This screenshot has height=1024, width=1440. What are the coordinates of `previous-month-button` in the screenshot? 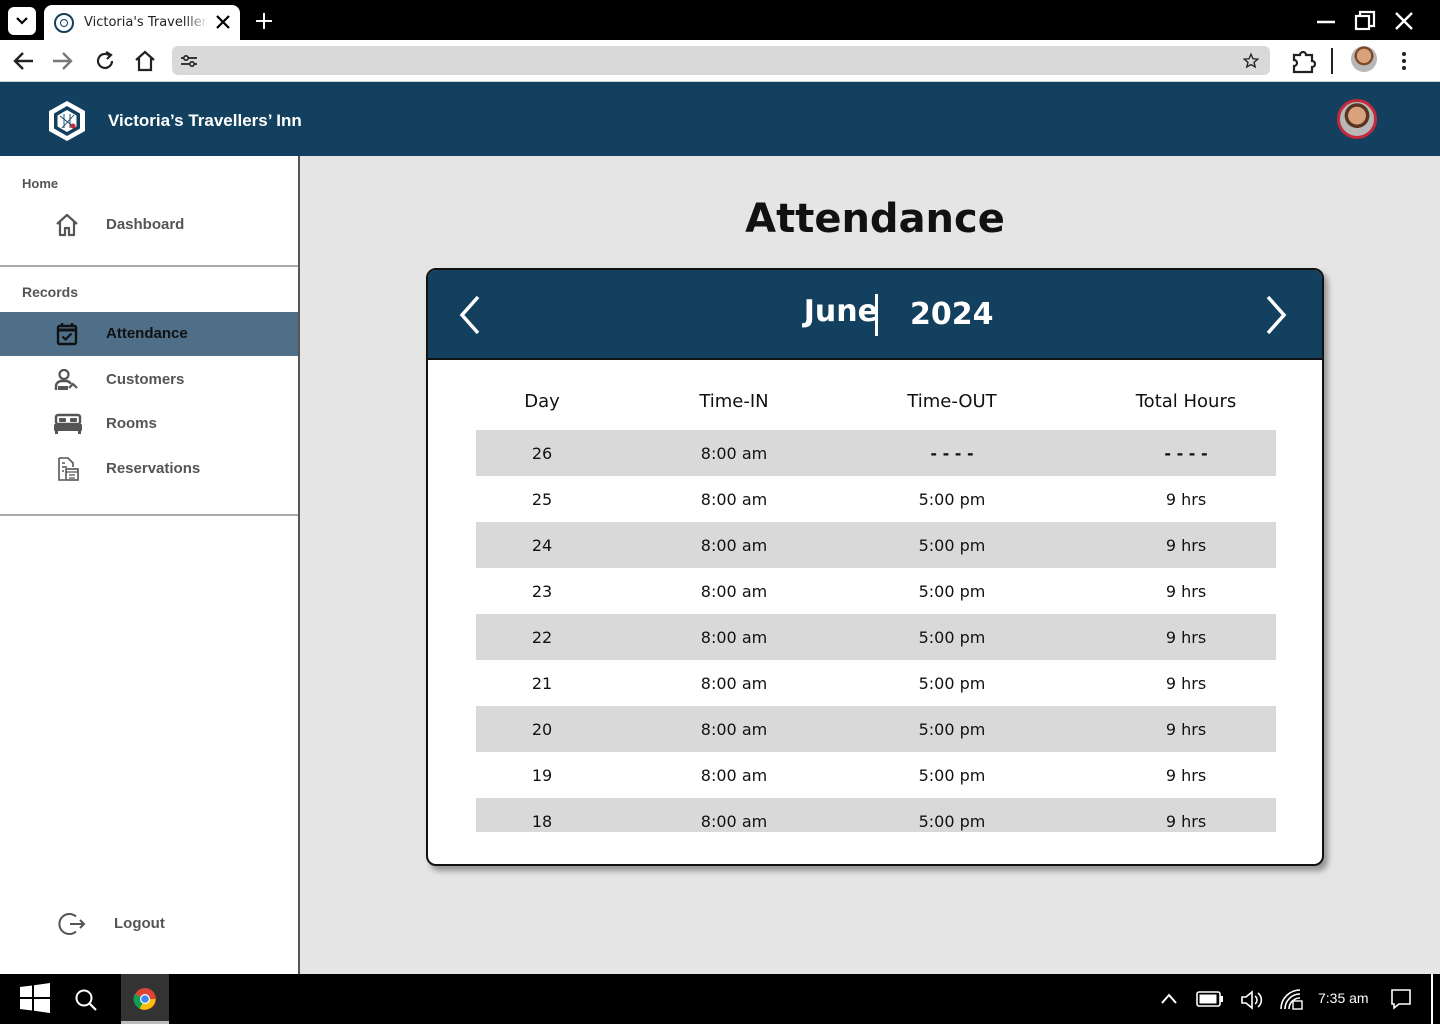 It's located at (471, 315).